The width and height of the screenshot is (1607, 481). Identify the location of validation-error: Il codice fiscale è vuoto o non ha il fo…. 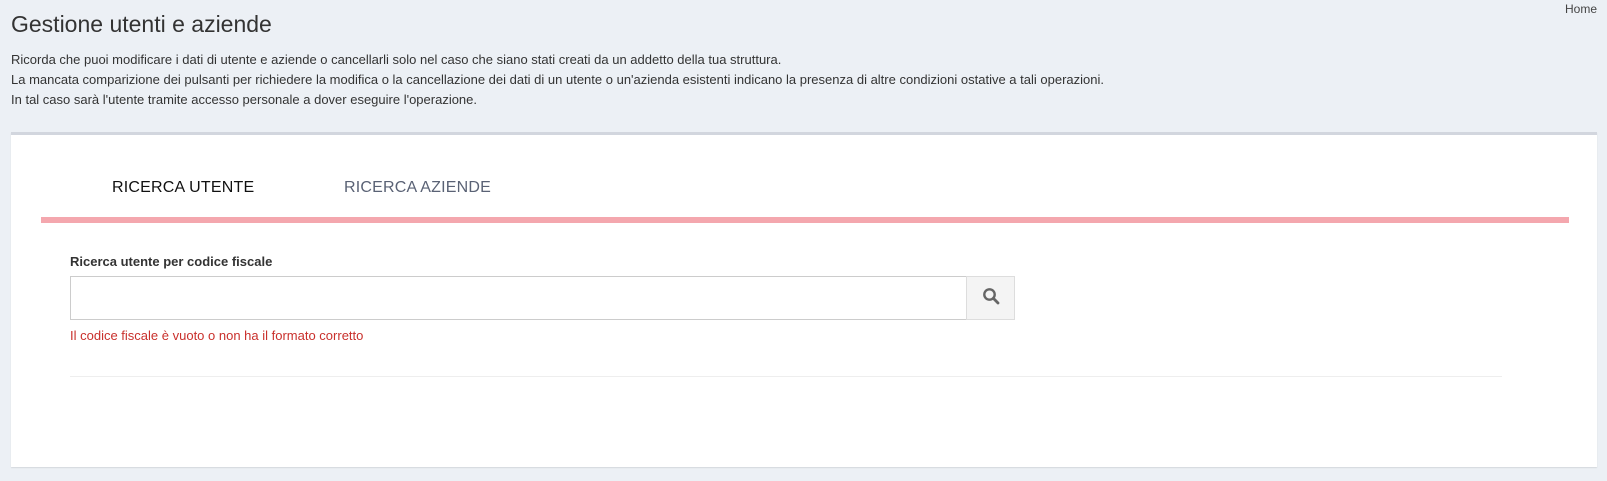
(217, 335).